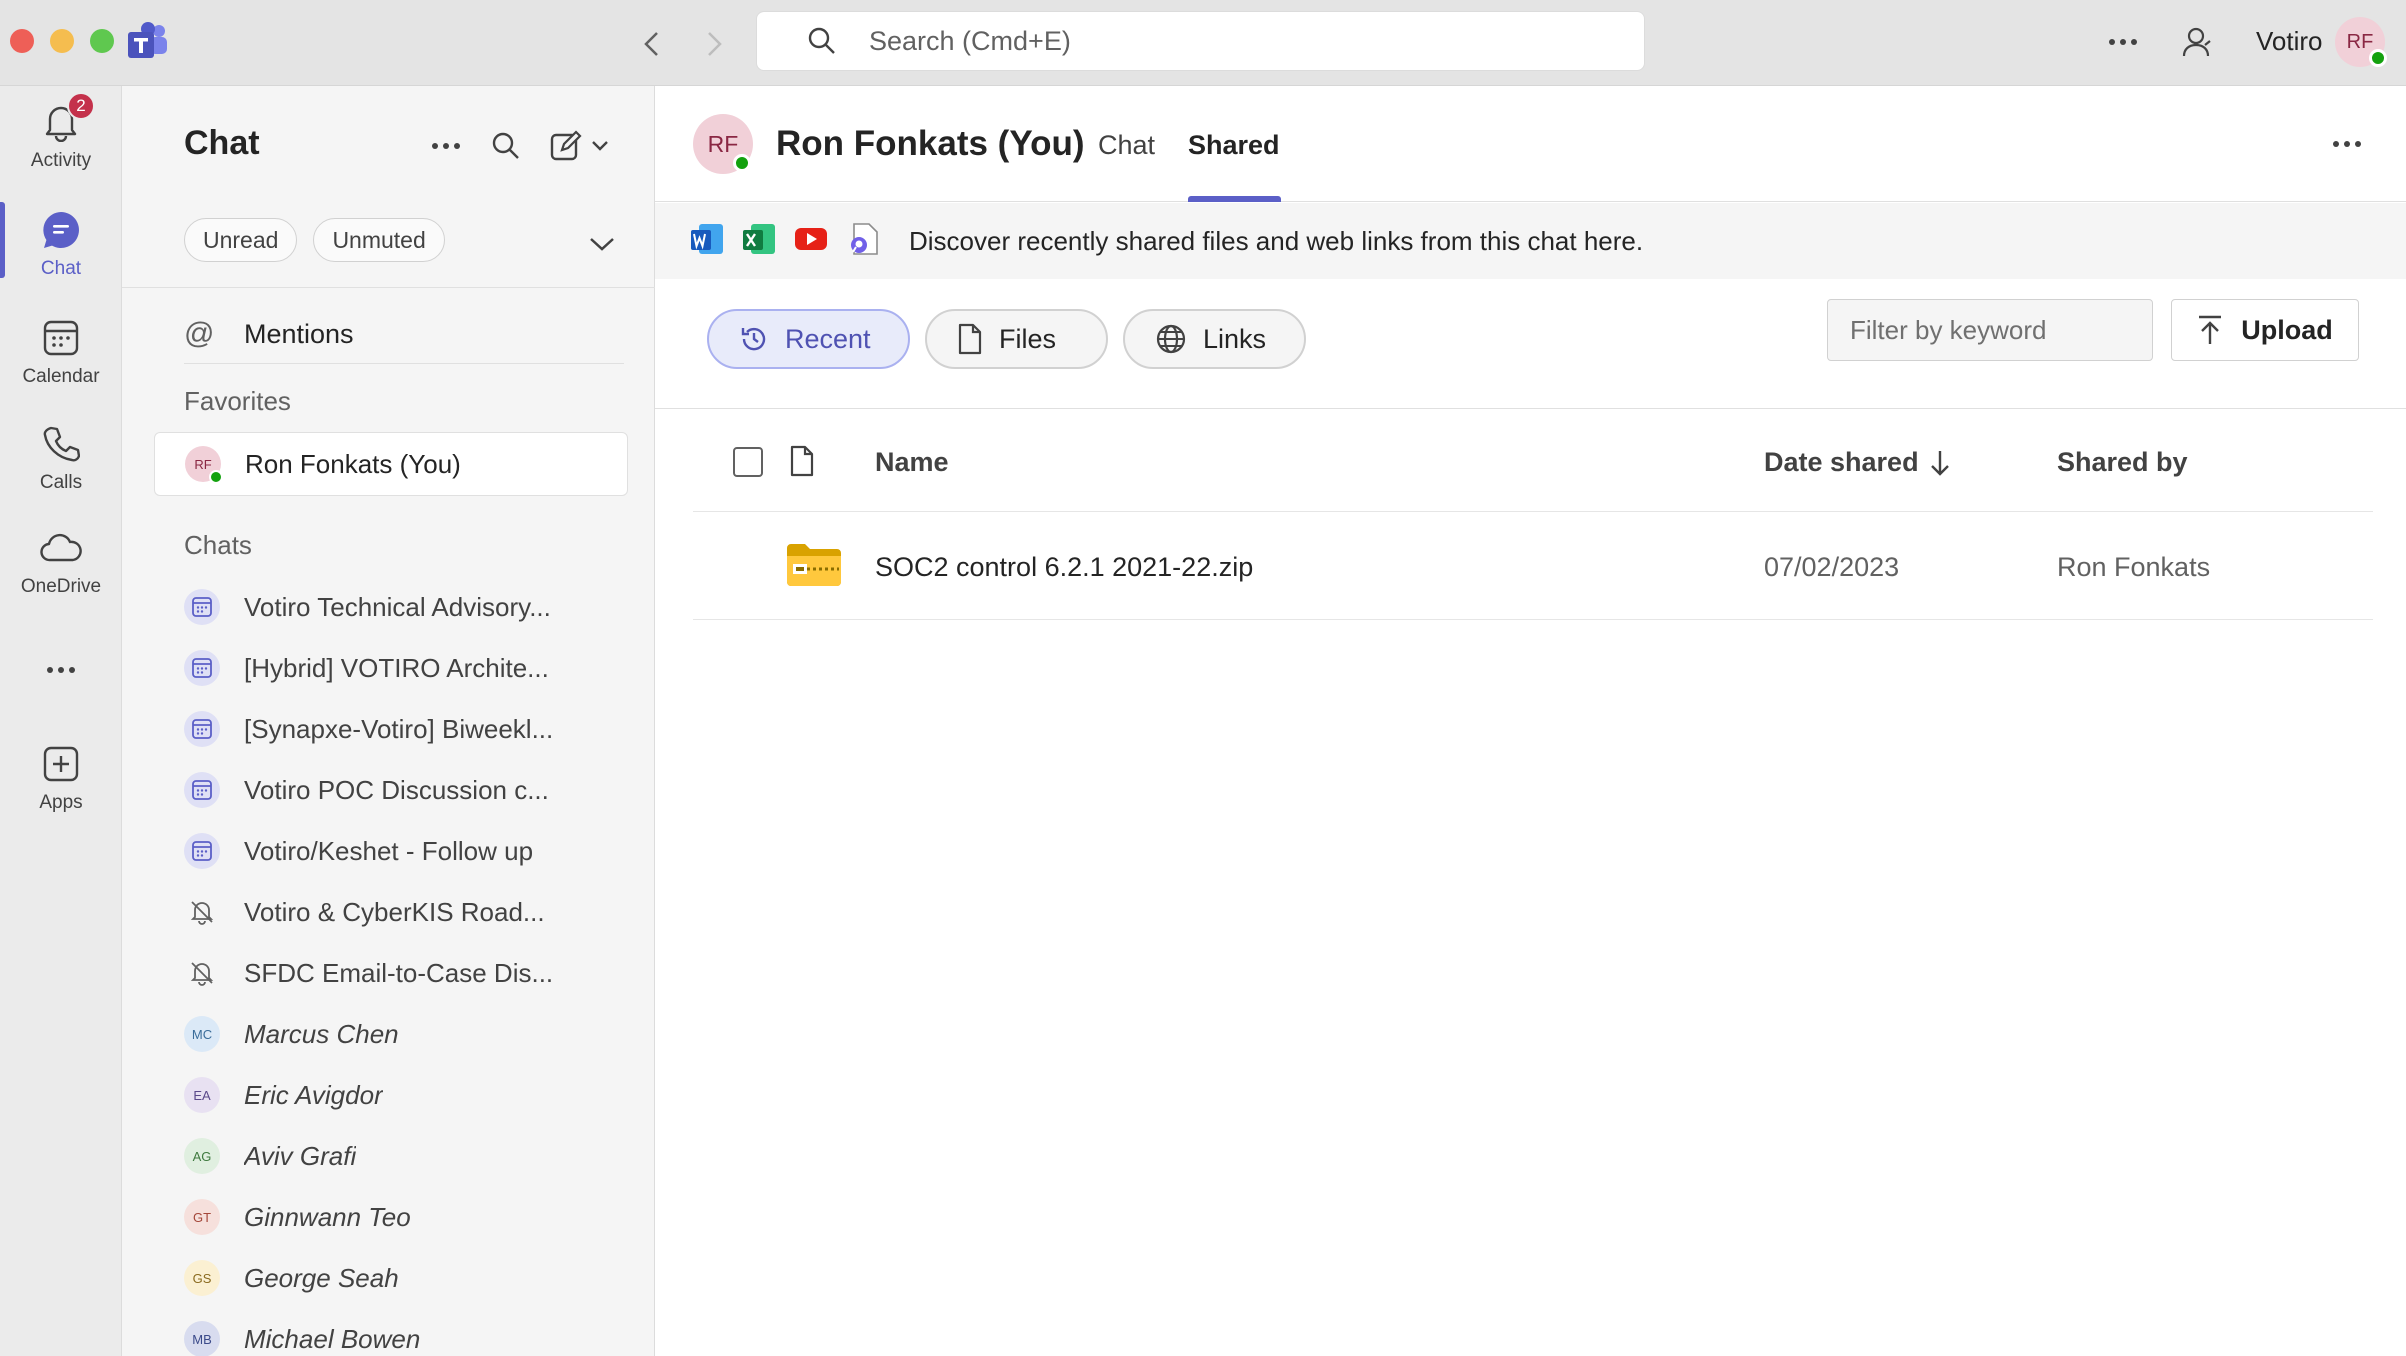 The width and height of the screenshot is (2406, 1356). Describe the element at coordinates (2198, 42) in the screenshot. I see `people-icon` at that location.